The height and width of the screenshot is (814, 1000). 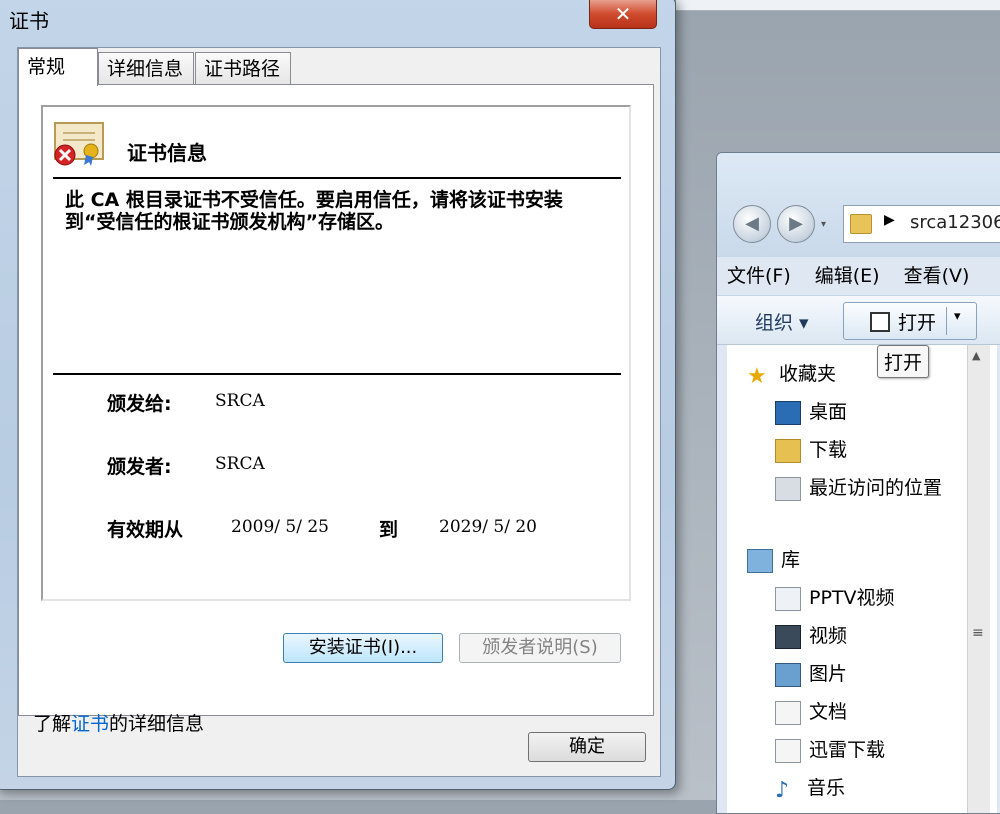 I want to click on scroll-up-arrow-icon: ▲, so click(x=976, y=355).